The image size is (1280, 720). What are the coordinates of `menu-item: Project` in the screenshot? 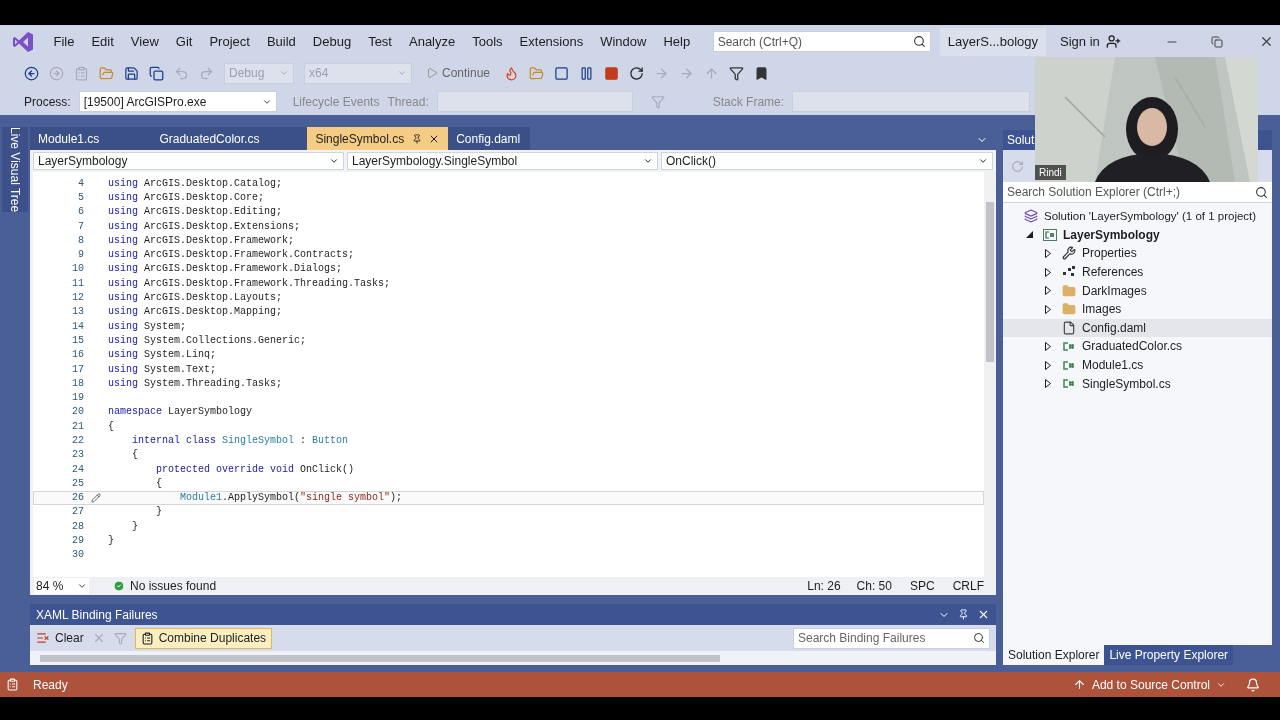 It's located at (229, 41).